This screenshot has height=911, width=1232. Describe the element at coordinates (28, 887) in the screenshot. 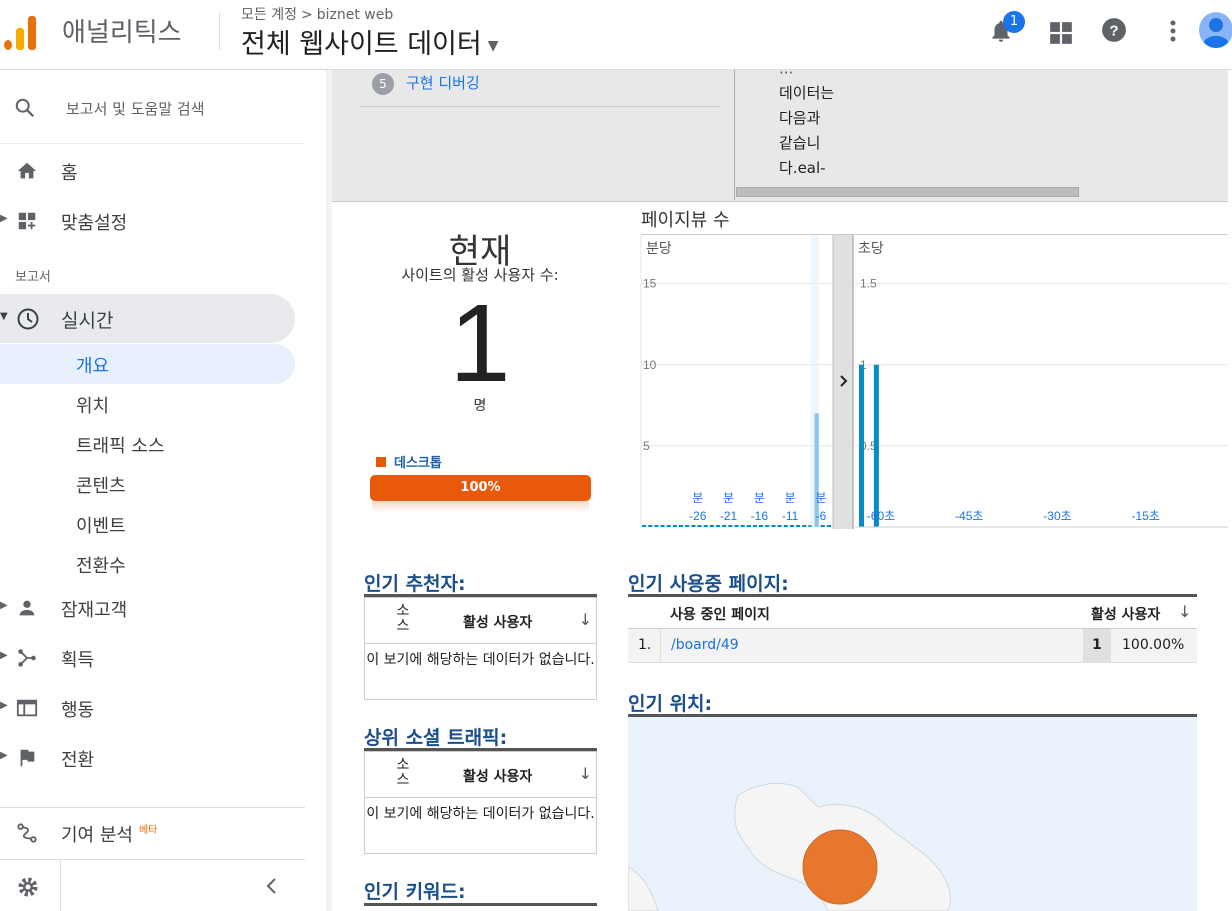

I see `settings-gear-icon` at that location.